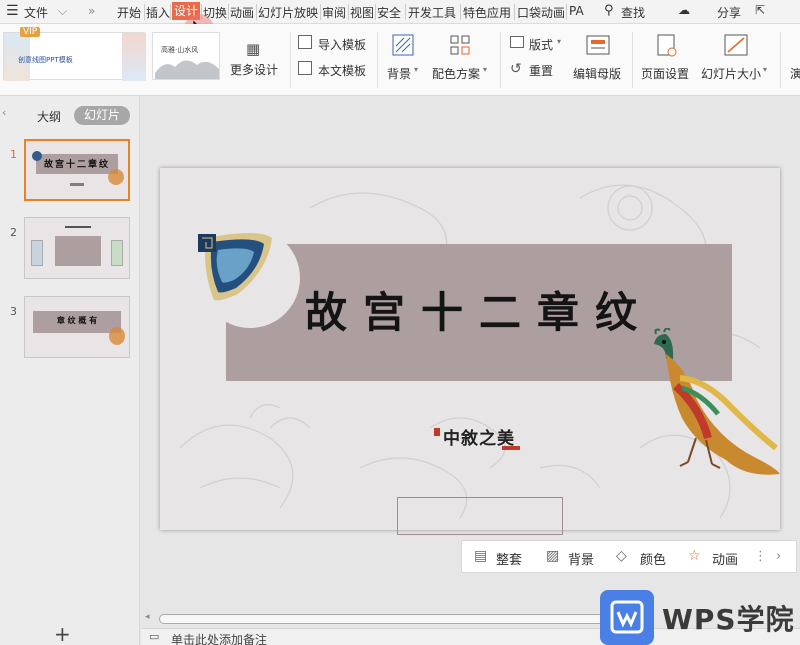  What do you see at coordinates (158, 12) in the screenshot?
I see `tab-insert: 插入` at bounding box center [158, 12].